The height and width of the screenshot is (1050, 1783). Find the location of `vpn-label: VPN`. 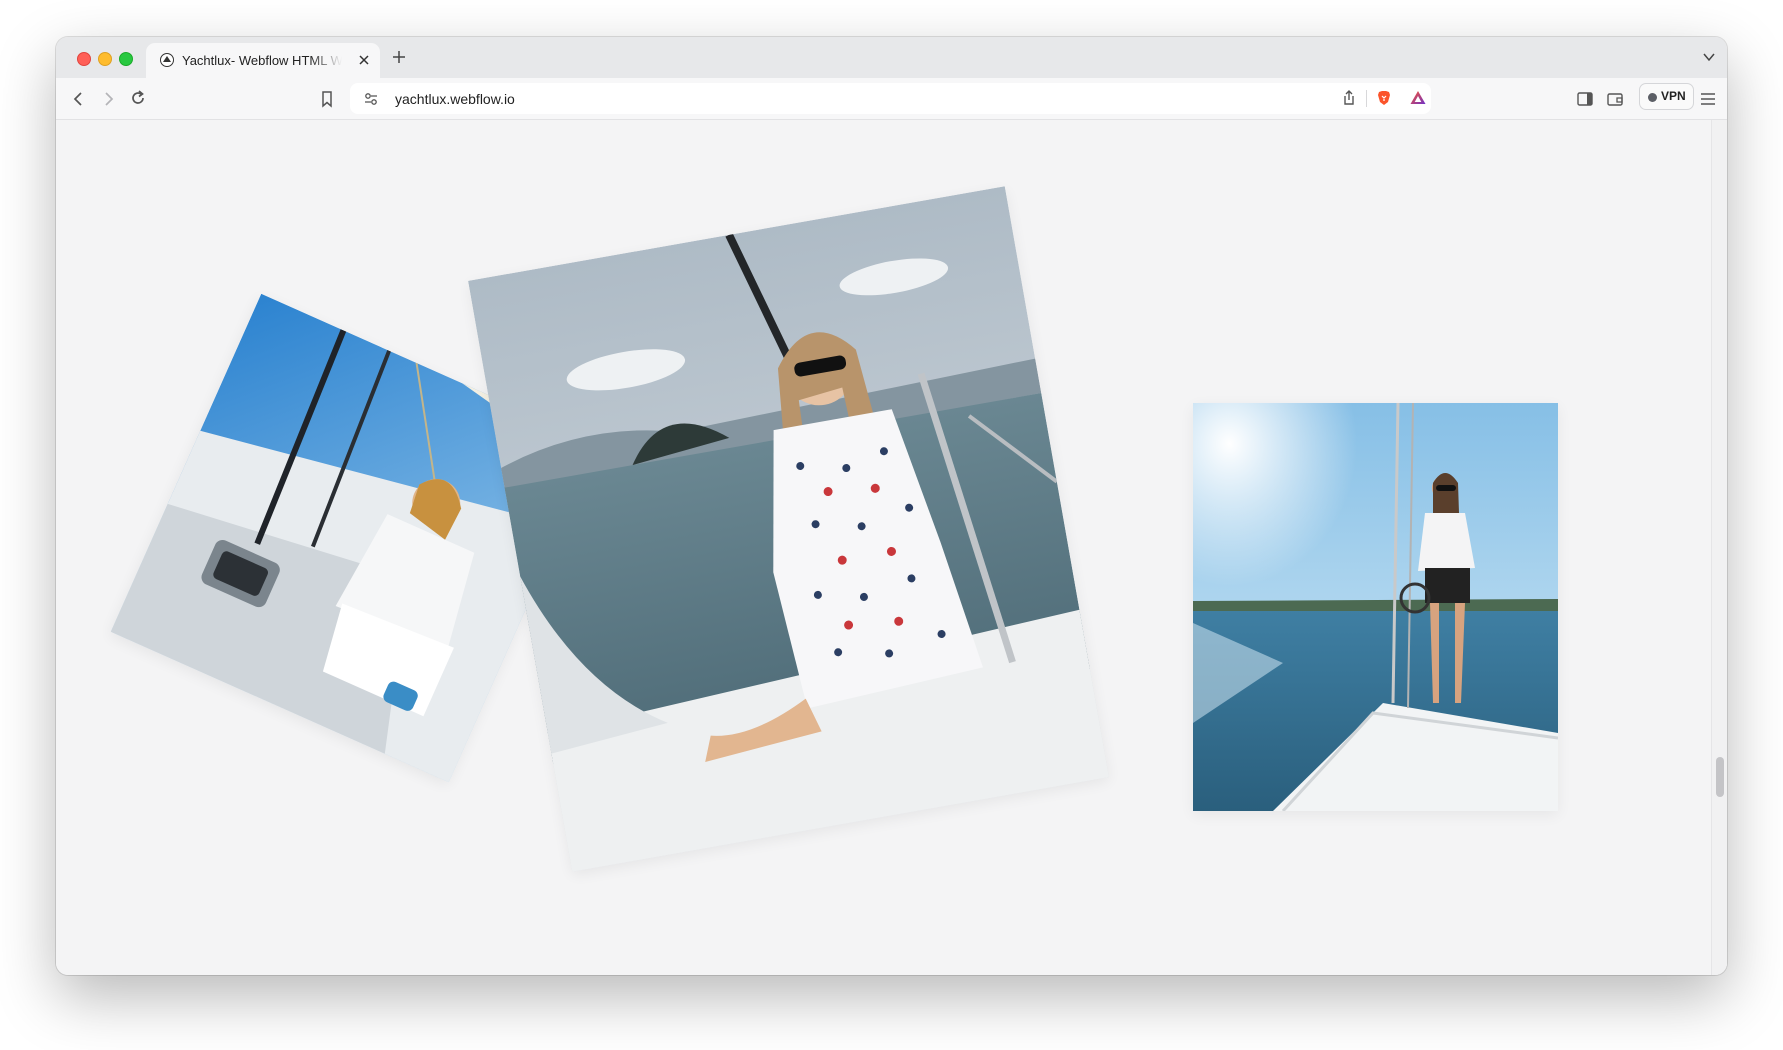

vpn-label: VPN is located at coordinates (1673, 96).